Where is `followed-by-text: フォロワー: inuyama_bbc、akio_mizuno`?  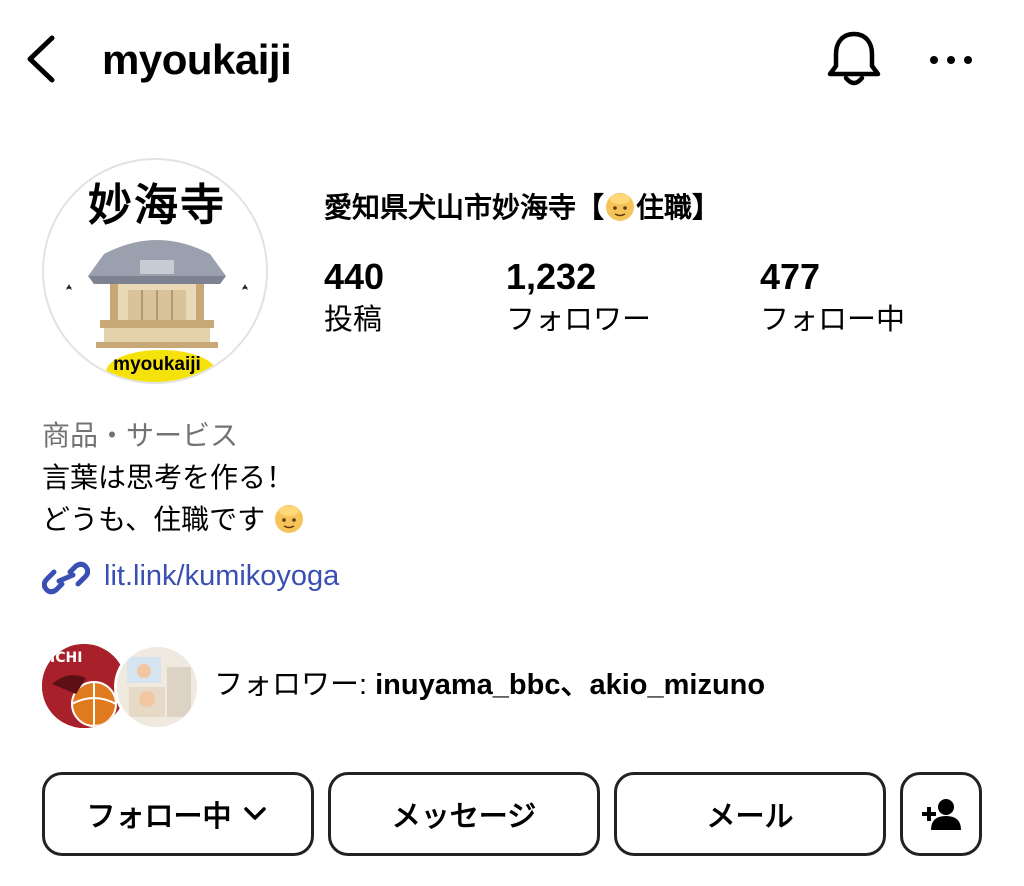 followed-by-text: フォロワー: inuyama_bbc、akio_mizuno is located at coordinates (489, 685).